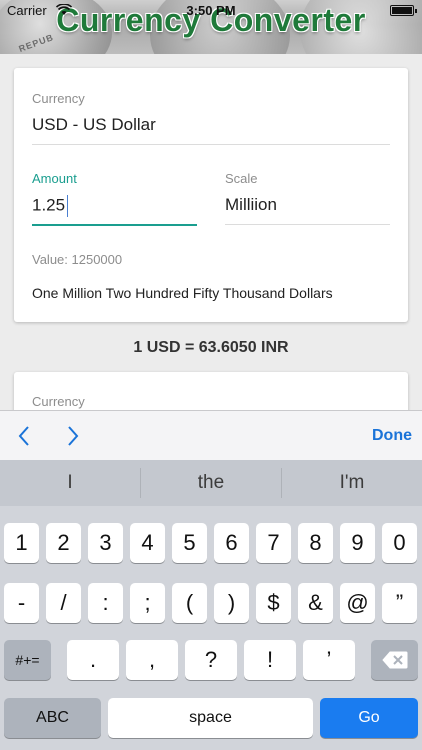  Describe the element at coordinates (105, 543) in the screenshot. I see `key-3: 3` at that location.